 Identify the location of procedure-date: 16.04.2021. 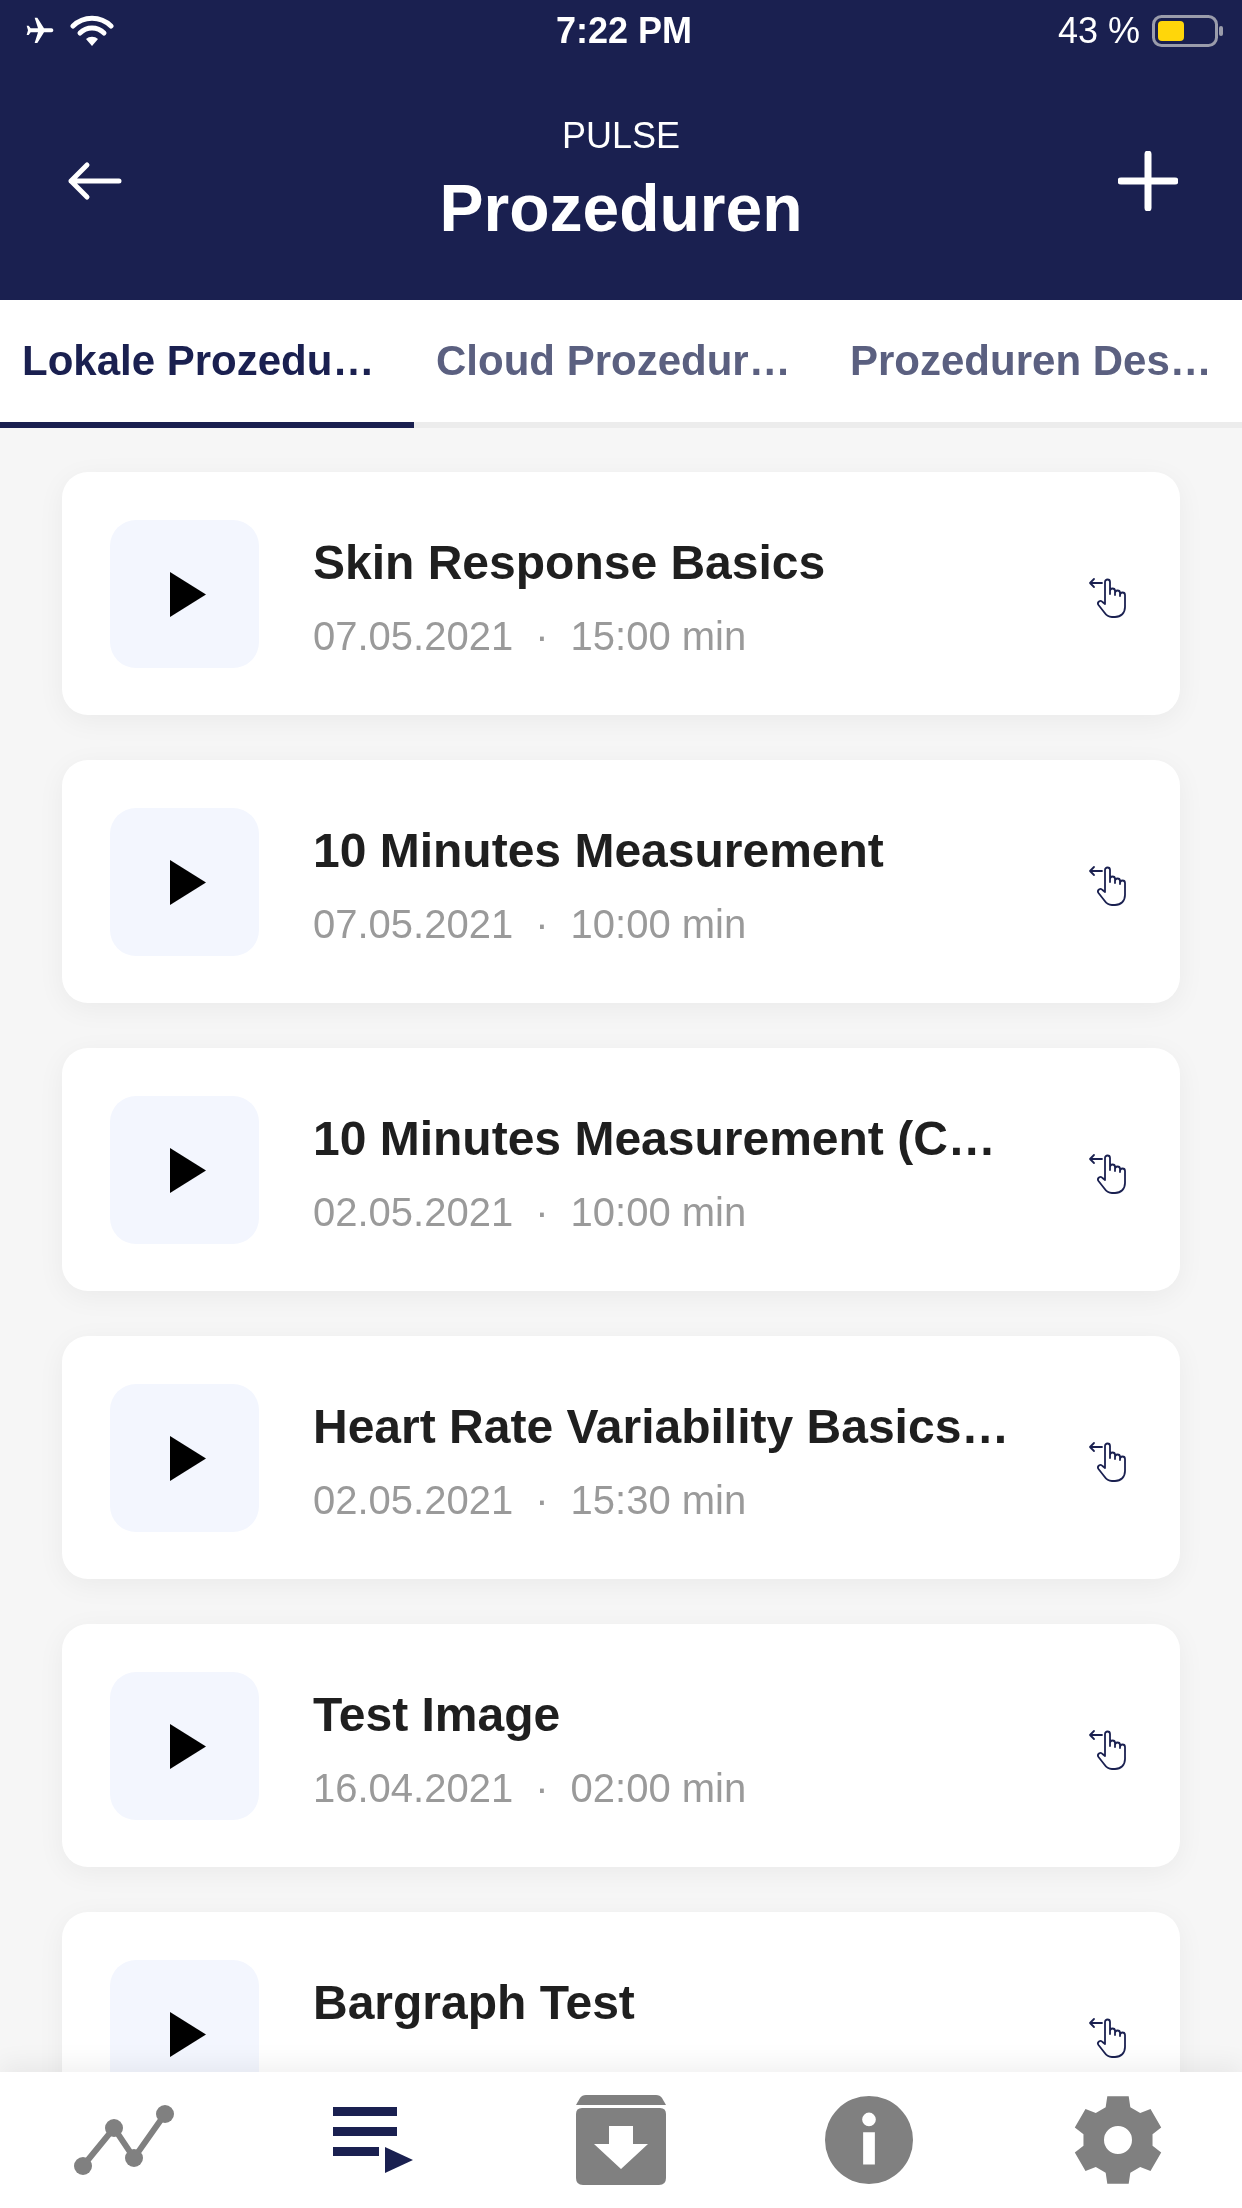
(413, 1788).